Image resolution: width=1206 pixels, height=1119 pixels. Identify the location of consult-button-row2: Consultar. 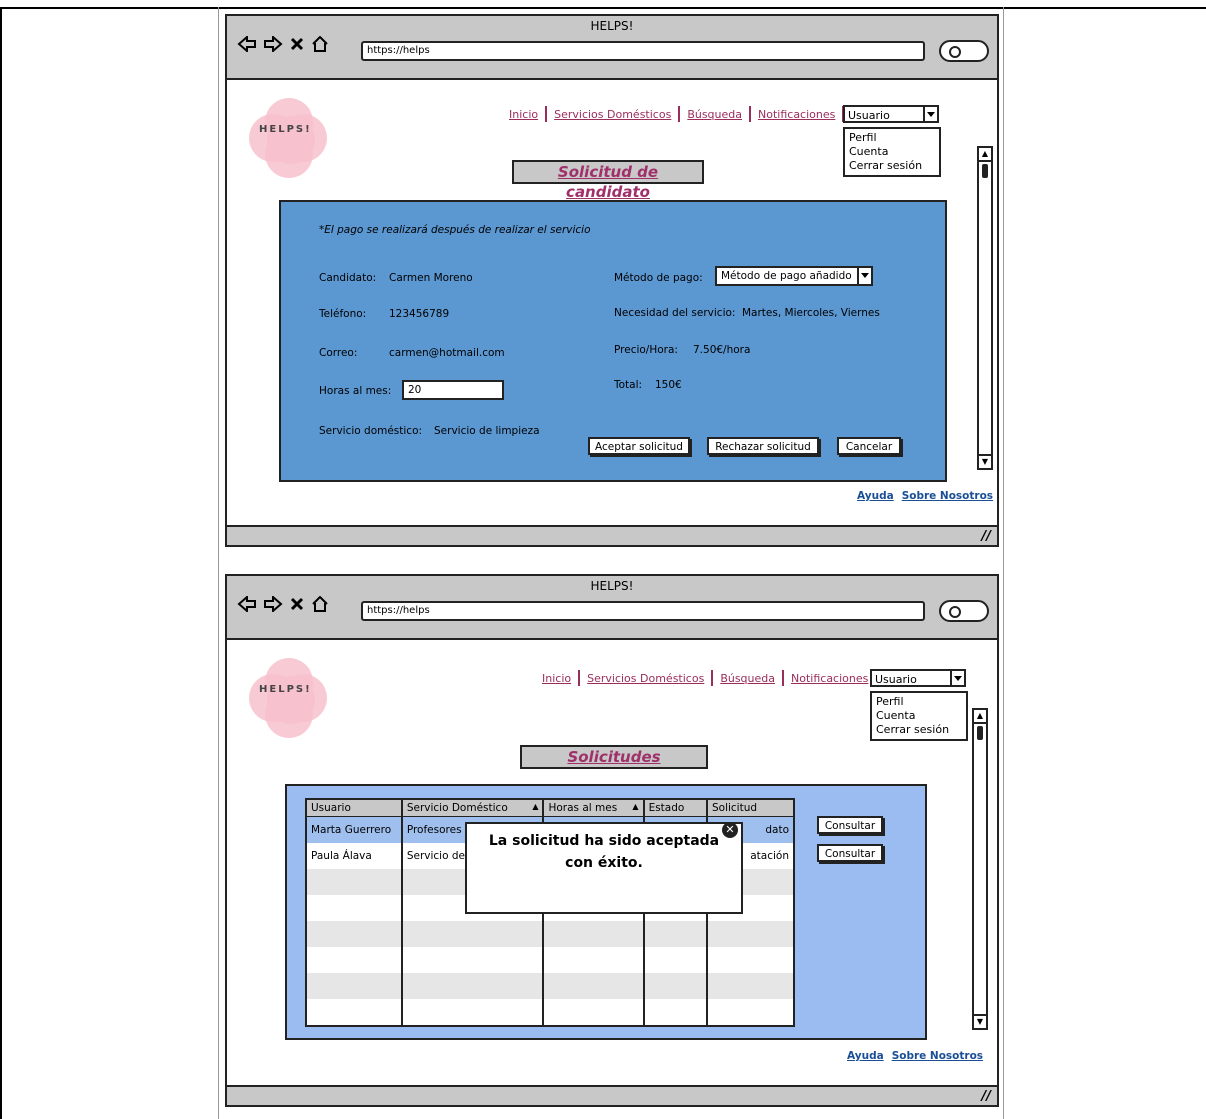
(850, 853).